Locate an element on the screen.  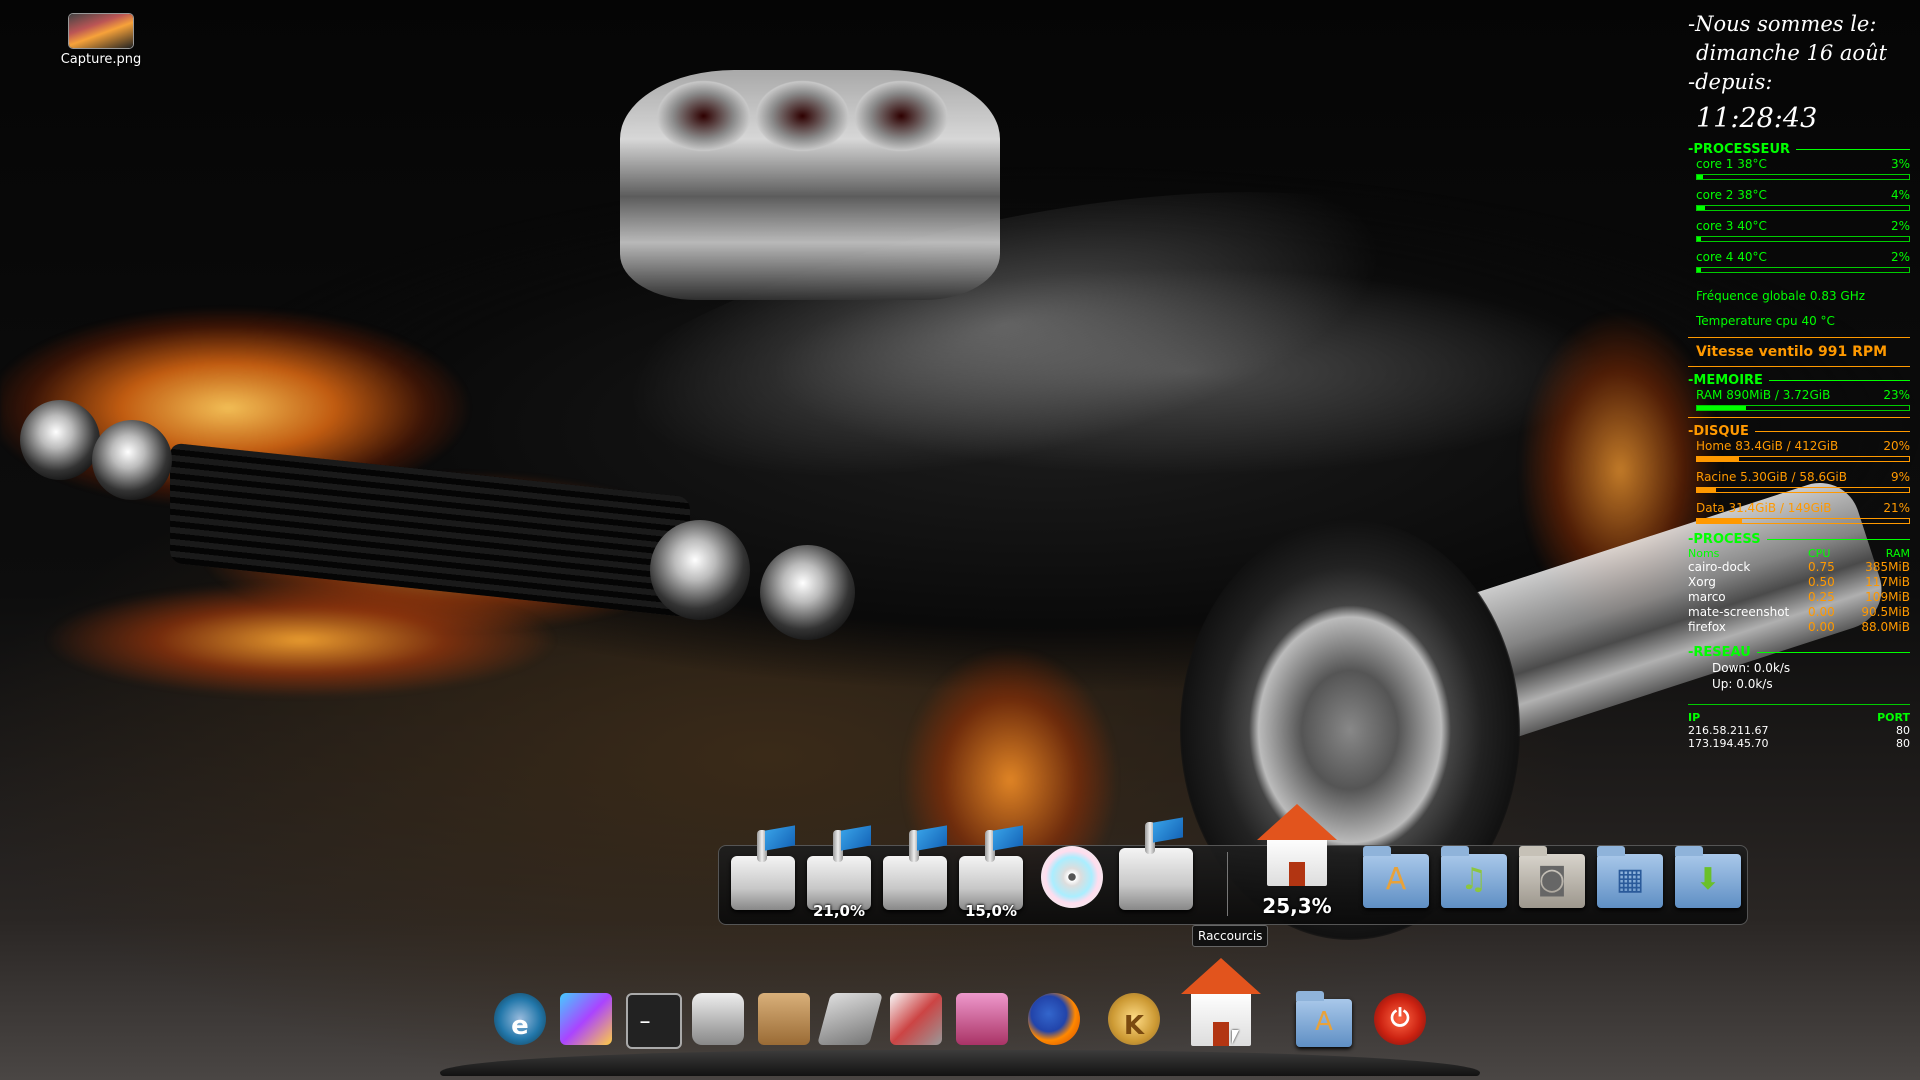
process-ram: 385MiB is located at coordinates (1887, 567).